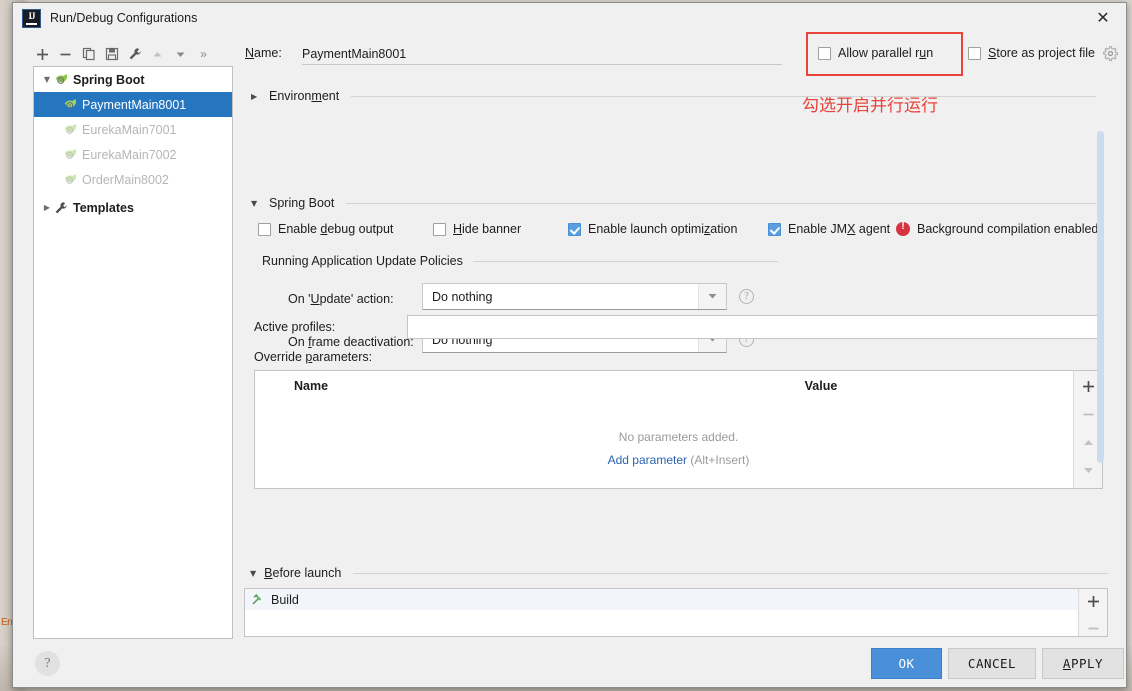 This screenshot has width=1132, height=691. What do you see at coordinates (1083, 663) in the screenshot?
I see `apply-button: A PPLY` at bounding box center [1083, 663].